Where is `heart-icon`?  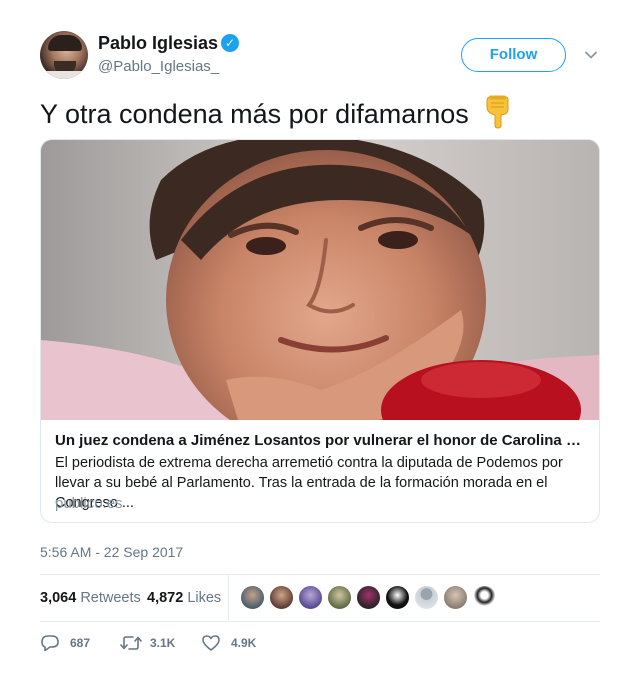
heart-icon is located at coordinates (211, 643).